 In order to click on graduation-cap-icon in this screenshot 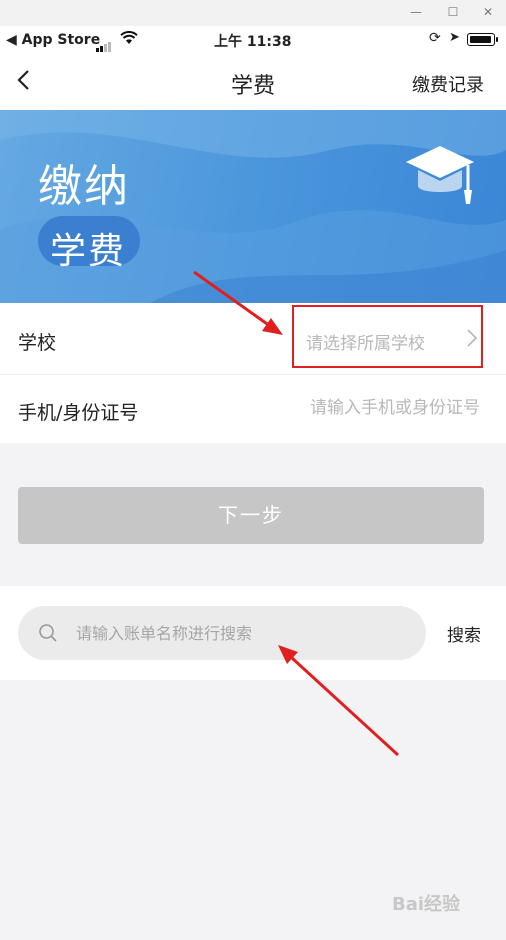, I will do `click(440, 178)`.